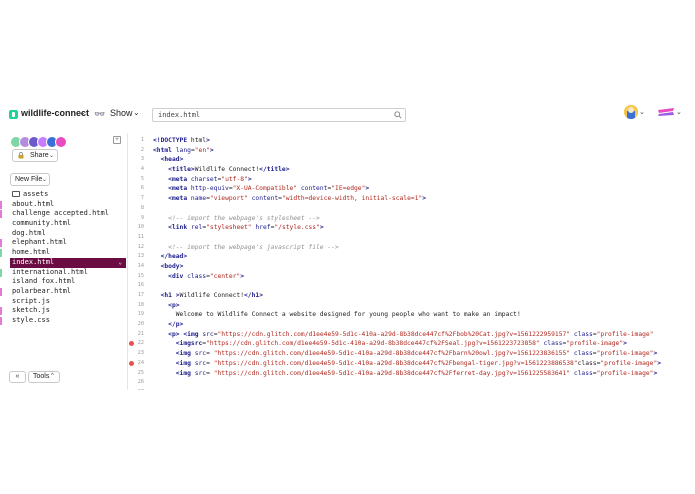 This screenshot has width=695, height=494. I want to click on folder-item: assets, so click(63, 195).